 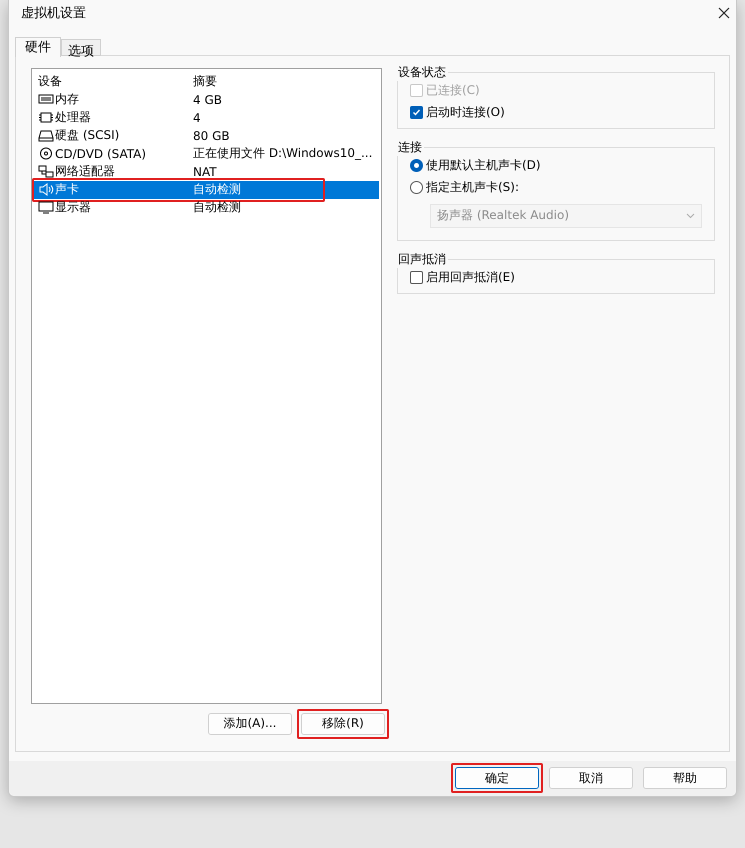 I want to click on group-title: 连接, so click(x=410, y=147).